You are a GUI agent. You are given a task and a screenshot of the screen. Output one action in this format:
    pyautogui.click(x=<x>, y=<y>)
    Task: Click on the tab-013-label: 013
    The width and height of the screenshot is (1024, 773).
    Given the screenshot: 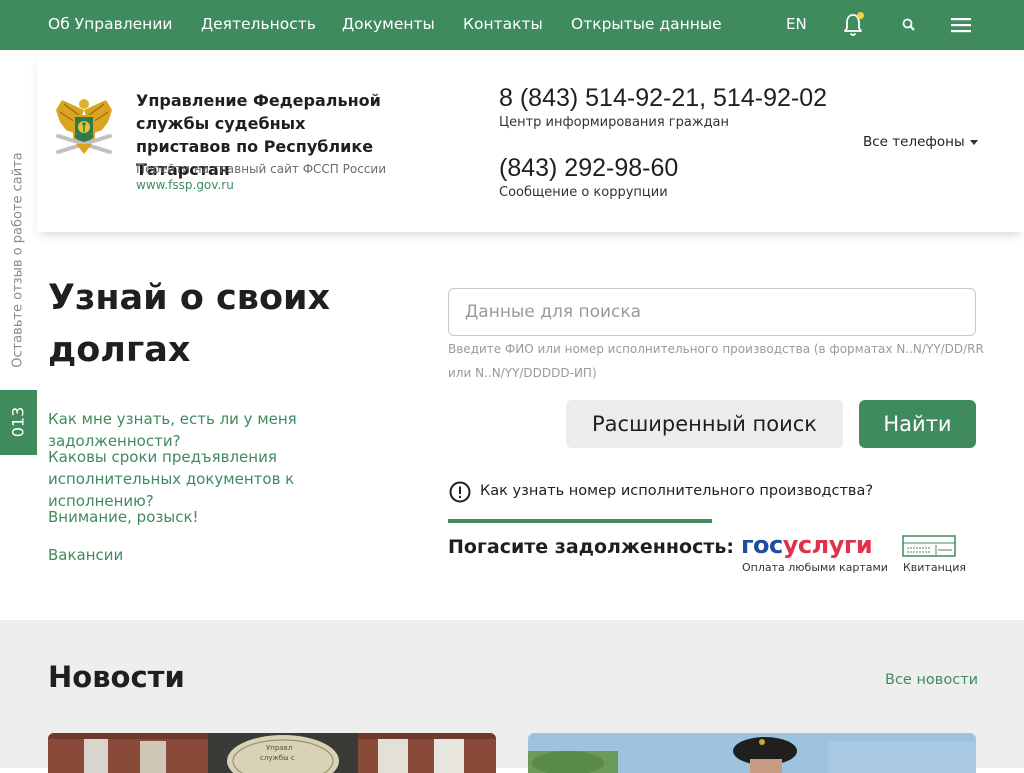 What is the action you would take?
    pyautogui.click(x=18, y=422)
    